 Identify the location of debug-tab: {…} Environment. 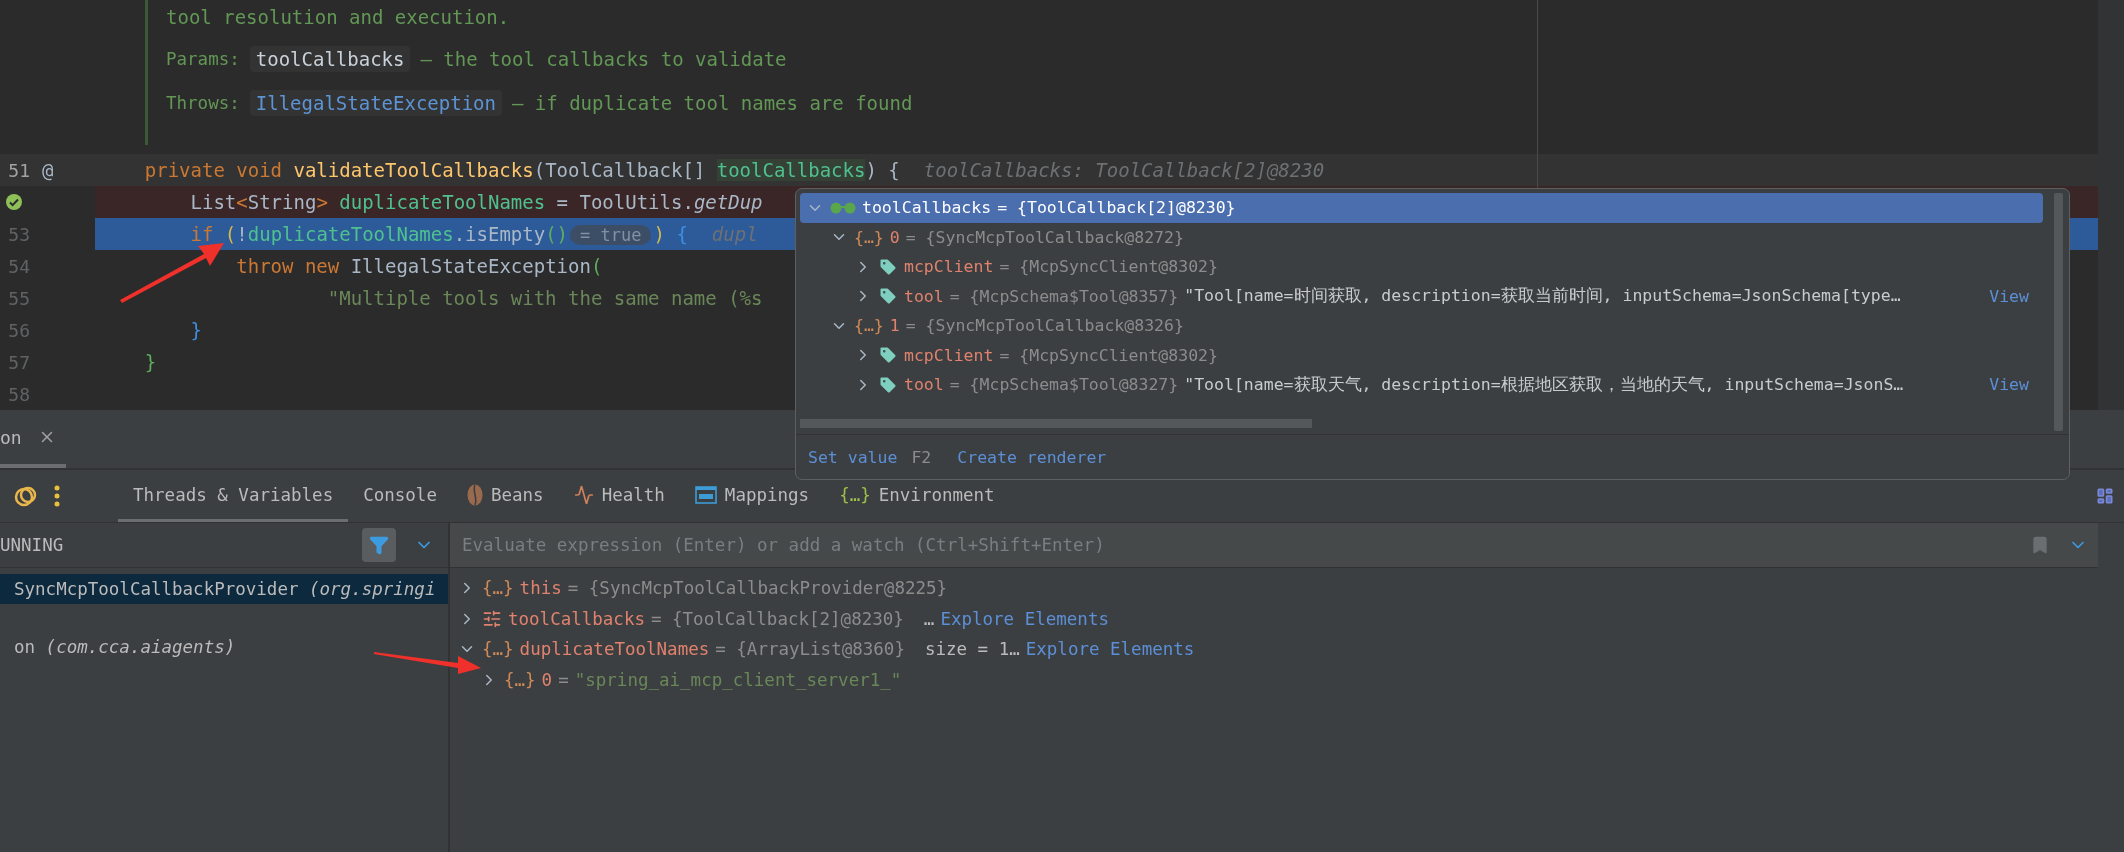
(917, 496).